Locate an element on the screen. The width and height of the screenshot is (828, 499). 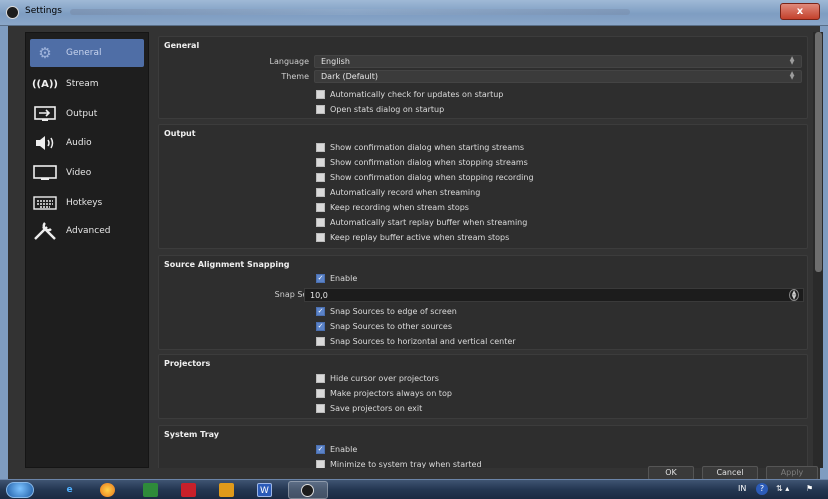
checkbox-label: Snap Sources to edge of screen is located at coordinates (393, 311).